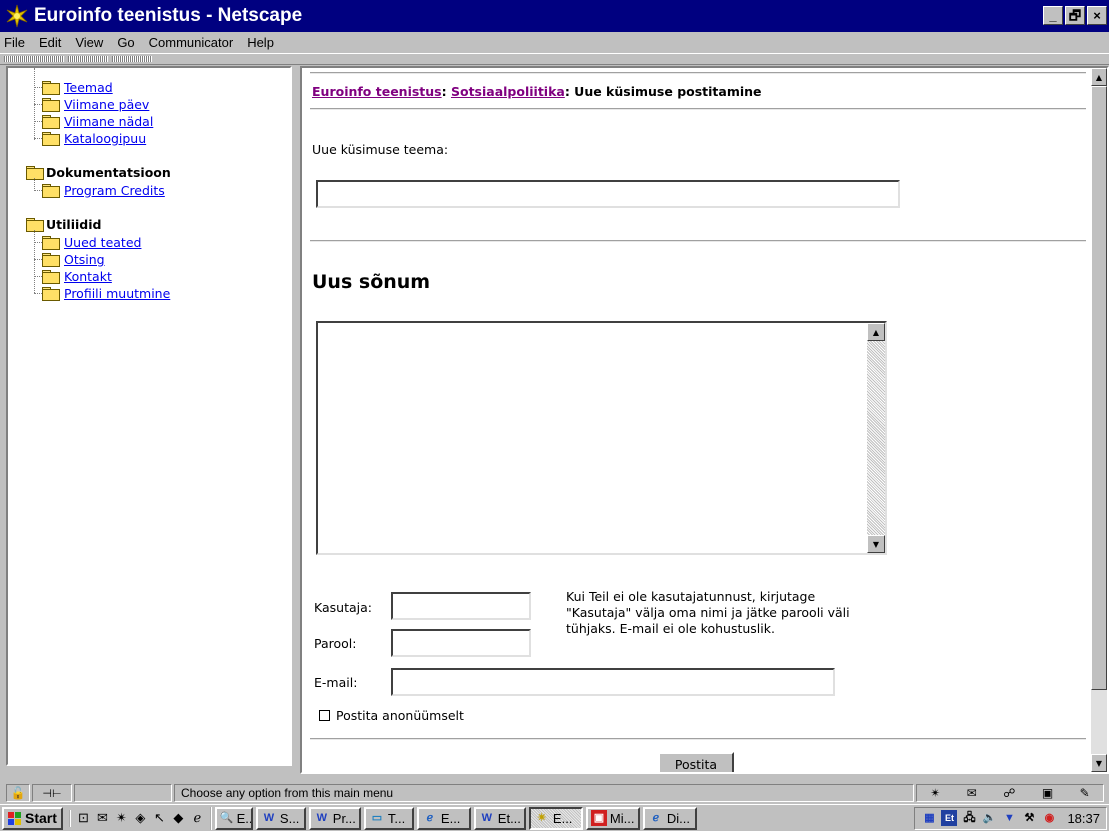 The height and width of the screenshot is (831, 1109). I want to click on username-input, so click(461, 606).